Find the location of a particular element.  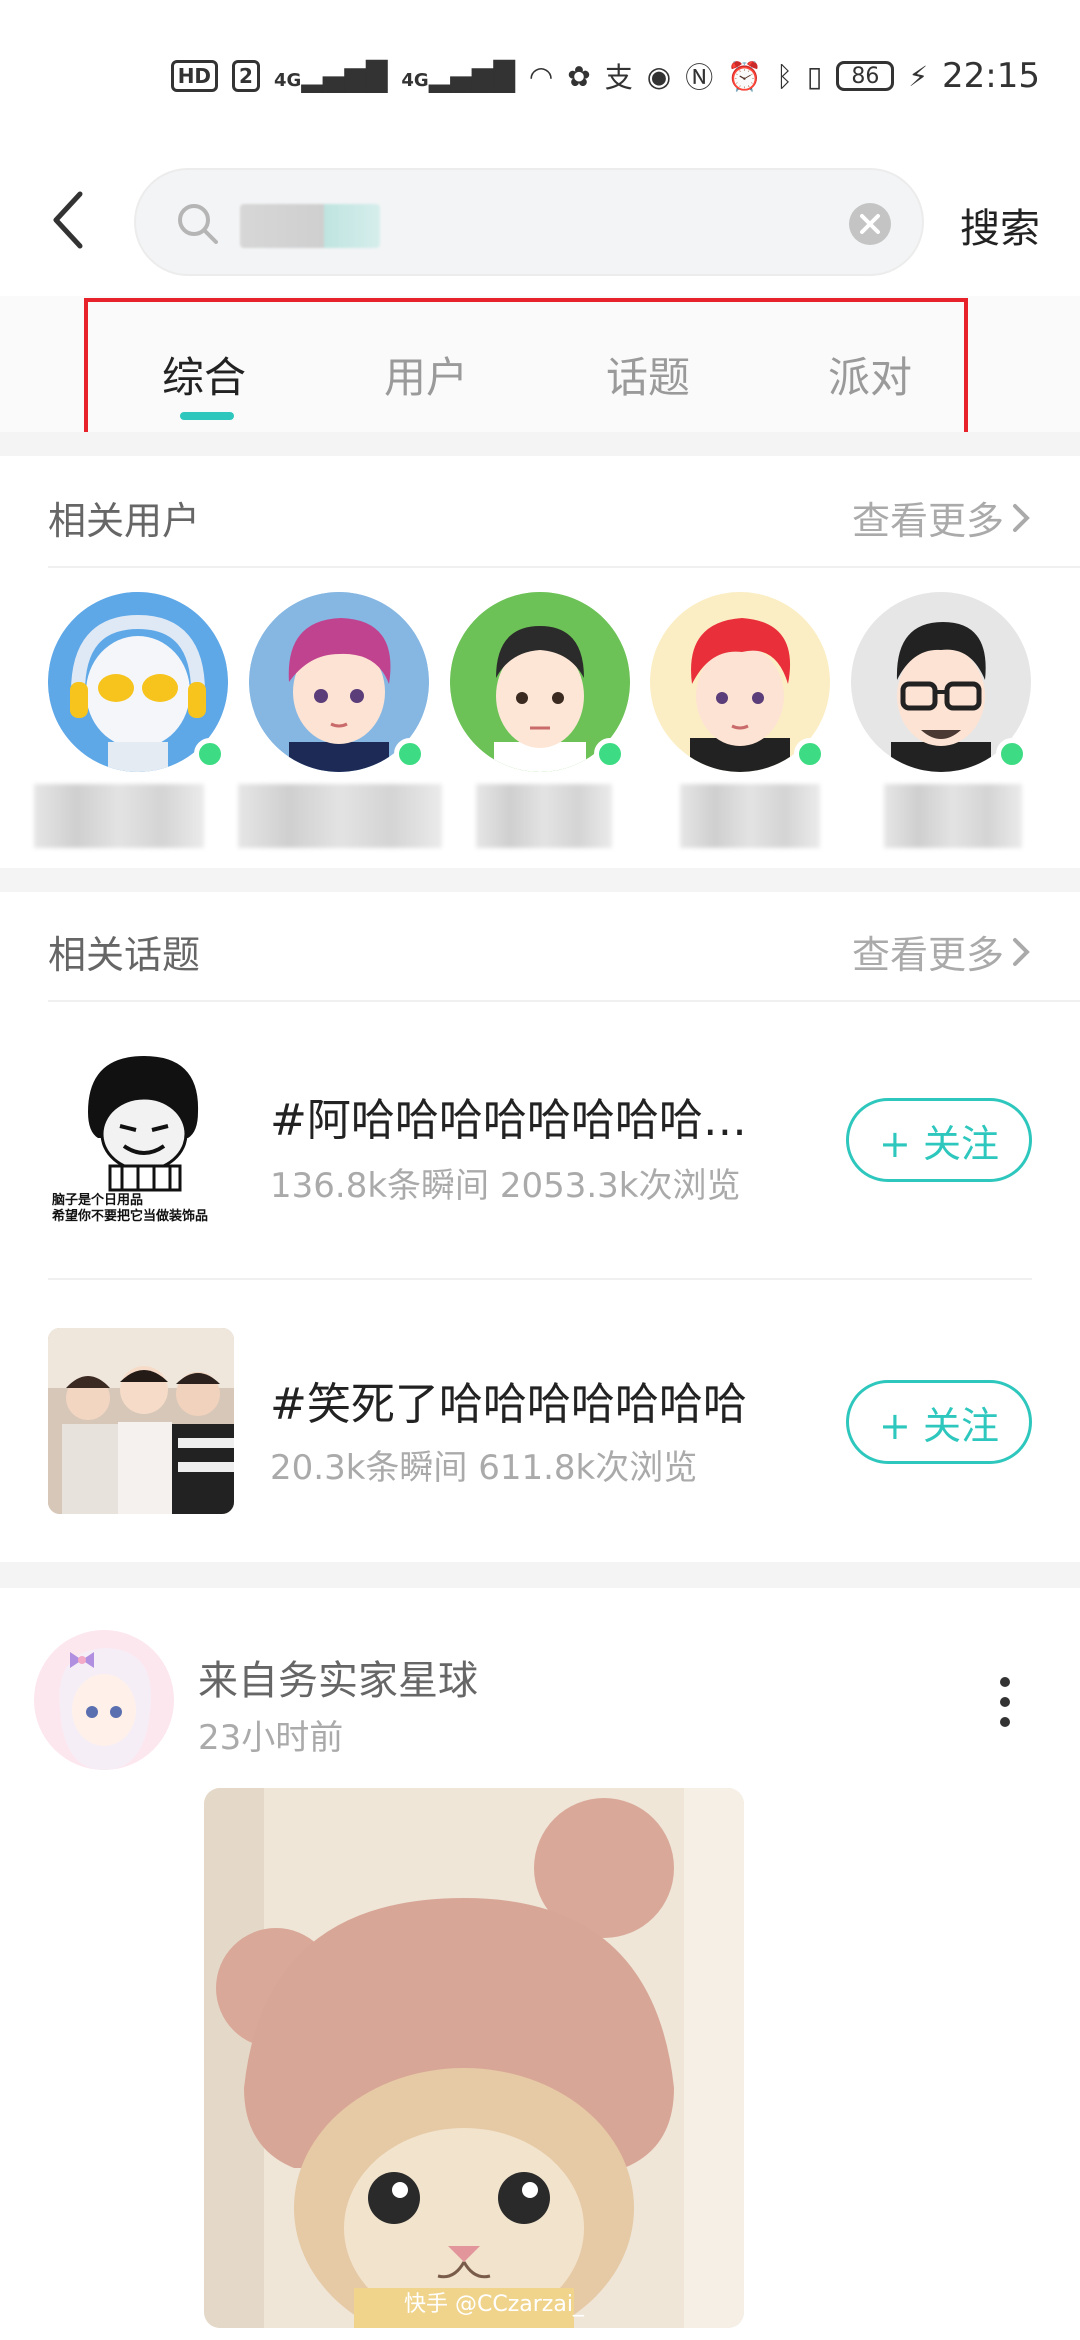

nfc-icon: Ⓝ is located at coordinates (699, 77).